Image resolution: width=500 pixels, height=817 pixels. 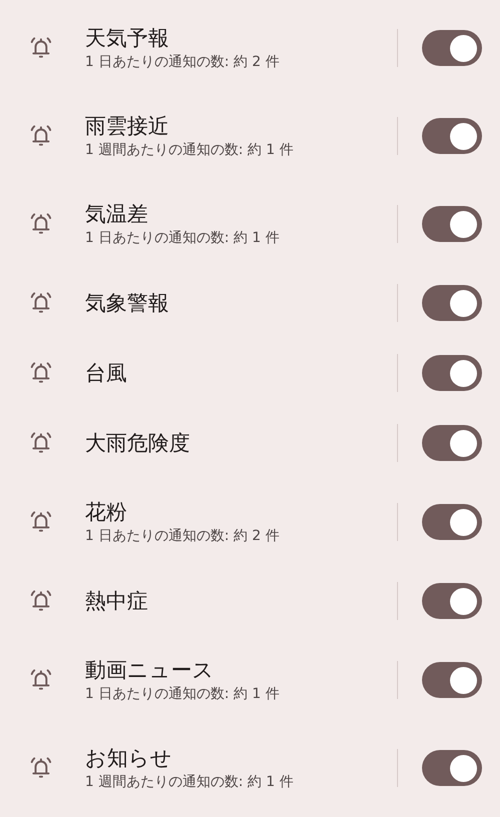 I want to click on item-title: 気象警報, so click(x=127, y=303).